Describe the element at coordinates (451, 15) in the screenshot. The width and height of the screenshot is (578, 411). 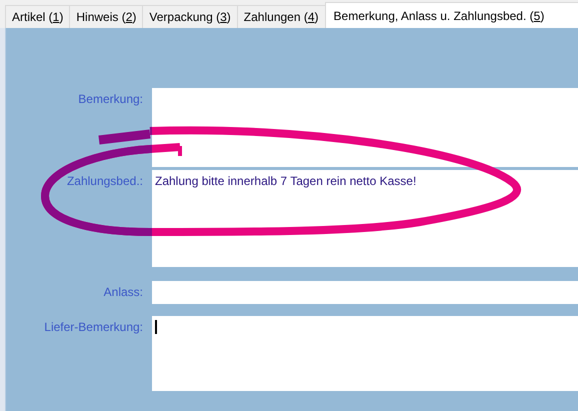
I see `tab: Bemerkung, Anlass u. Zahlungsbed. (5)` at that location.